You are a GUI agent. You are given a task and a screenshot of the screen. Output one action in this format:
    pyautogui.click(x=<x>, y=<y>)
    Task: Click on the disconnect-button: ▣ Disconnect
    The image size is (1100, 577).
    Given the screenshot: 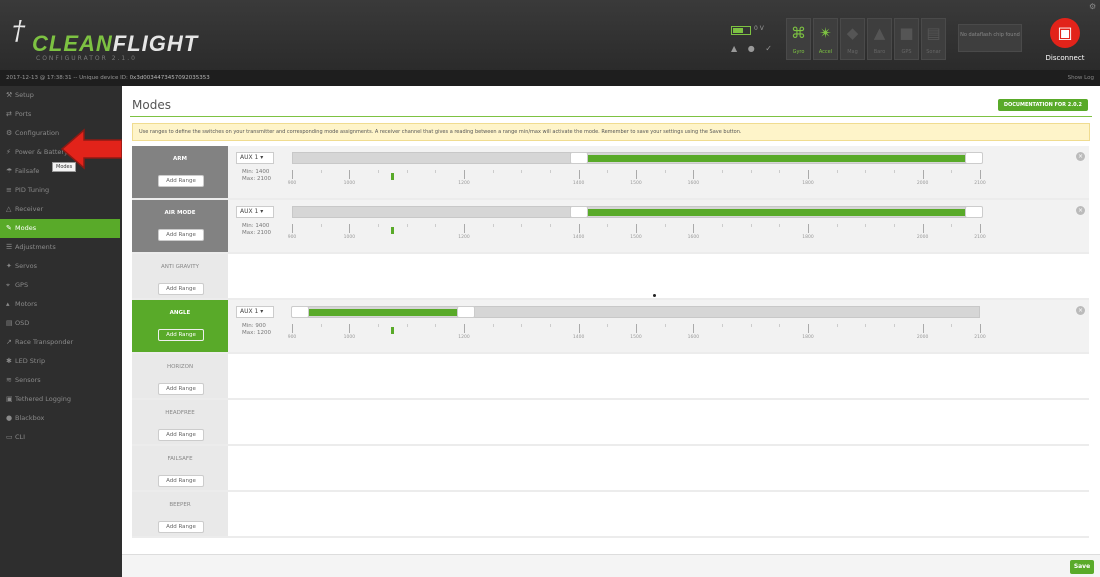 What is the action you would take?
    pyautogui.click(x=1065, y=40)
    